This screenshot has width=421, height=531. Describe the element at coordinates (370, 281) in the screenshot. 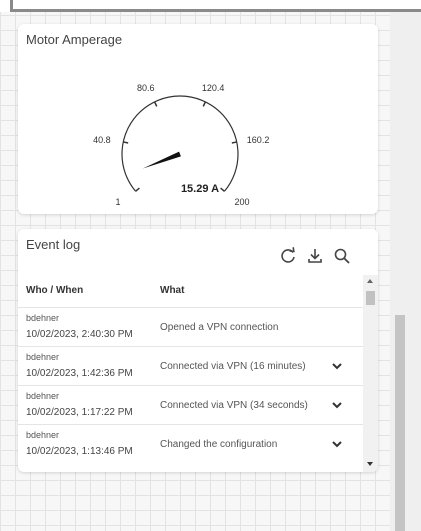

I see `scroll-up-arrow-icon` at that location.